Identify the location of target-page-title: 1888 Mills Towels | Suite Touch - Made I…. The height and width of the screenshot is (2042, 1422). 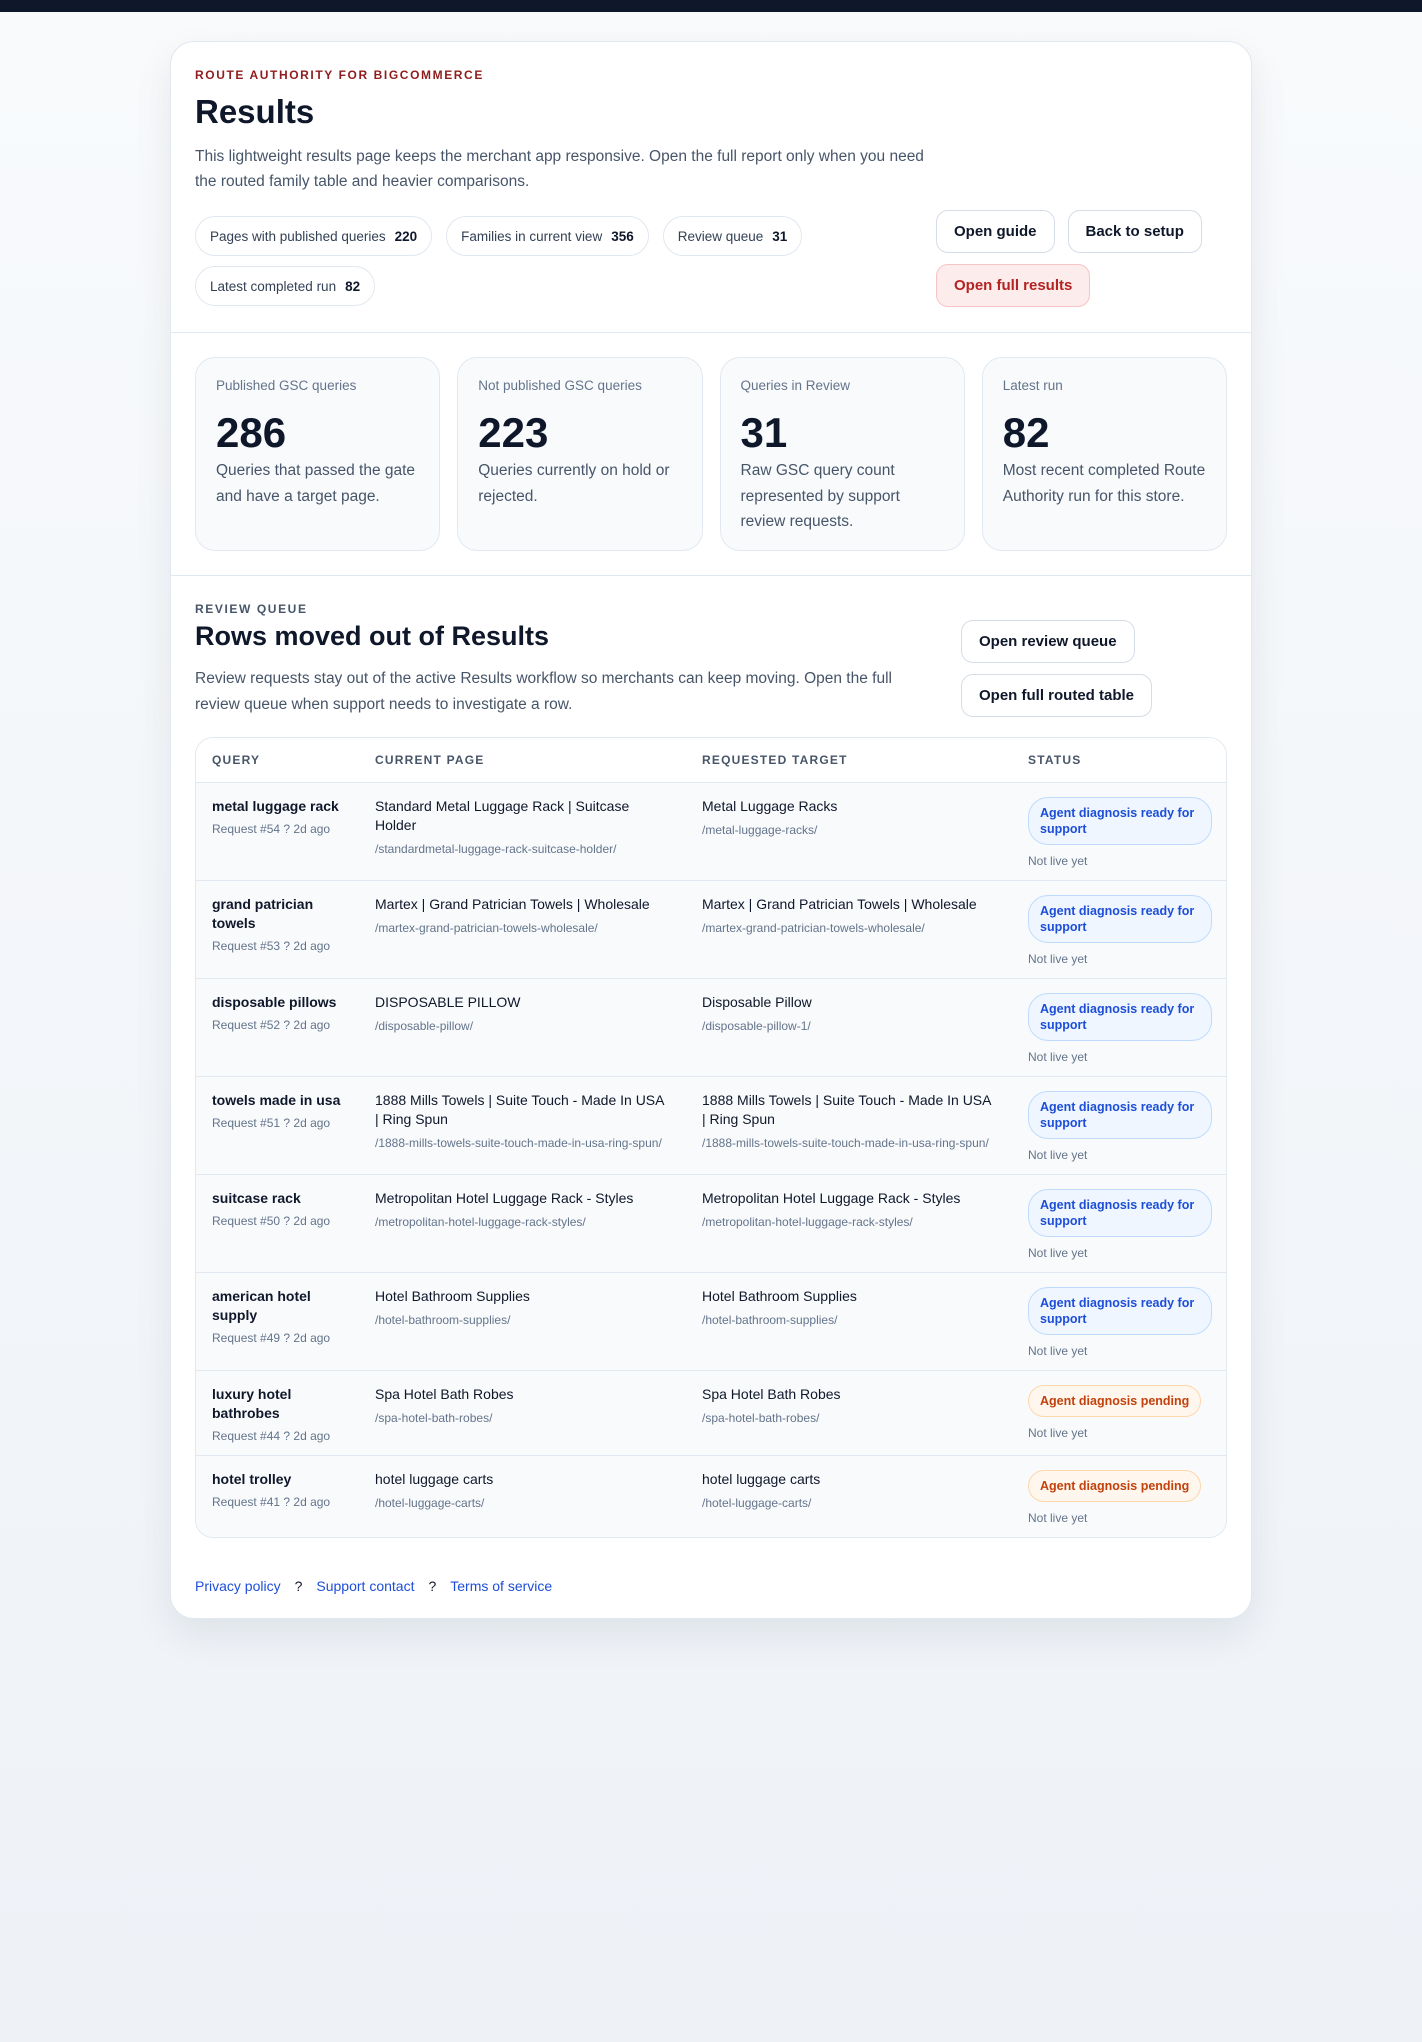
(846, 1109).